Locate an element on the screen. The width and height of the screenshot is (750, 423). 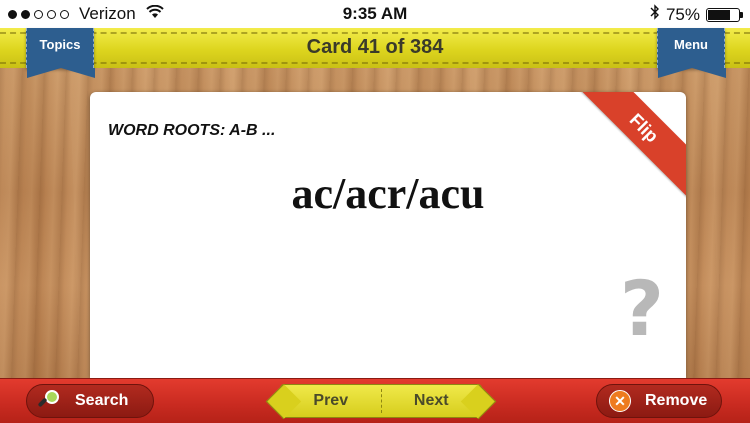
close-icon: ✕ is located at coordinates (620, 401).